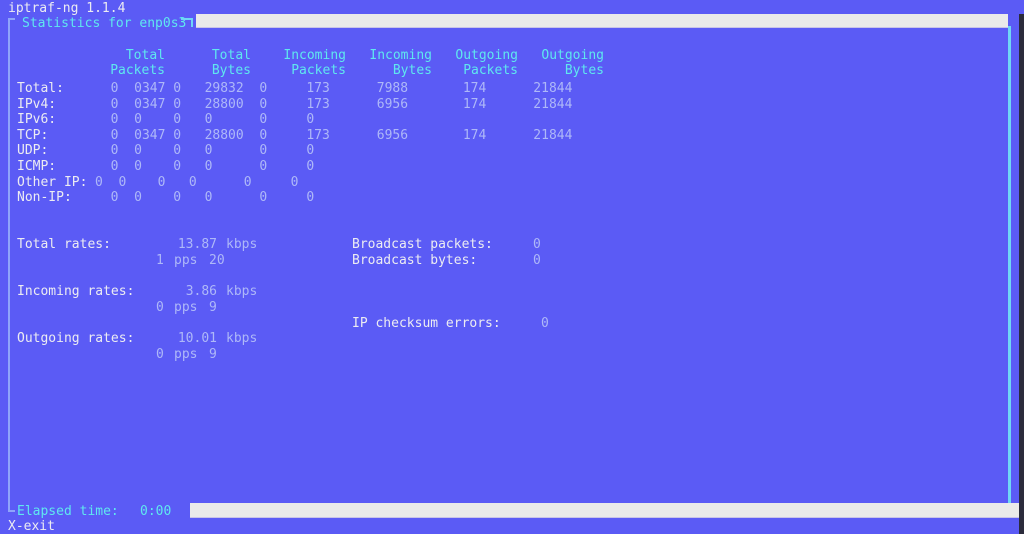 The image size is (1024, 534). Describe the element at coordinates (217, 260) in the screenshot. I see `total-rates-pps-extra: 20` at that location.